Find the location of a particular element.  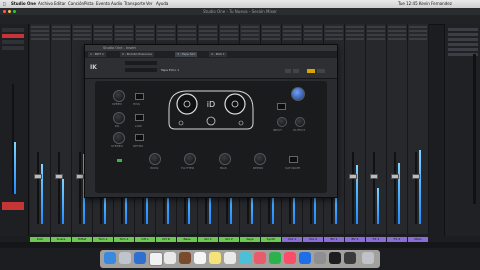

menu-editar: Editar is located at coordinates (60, 4).